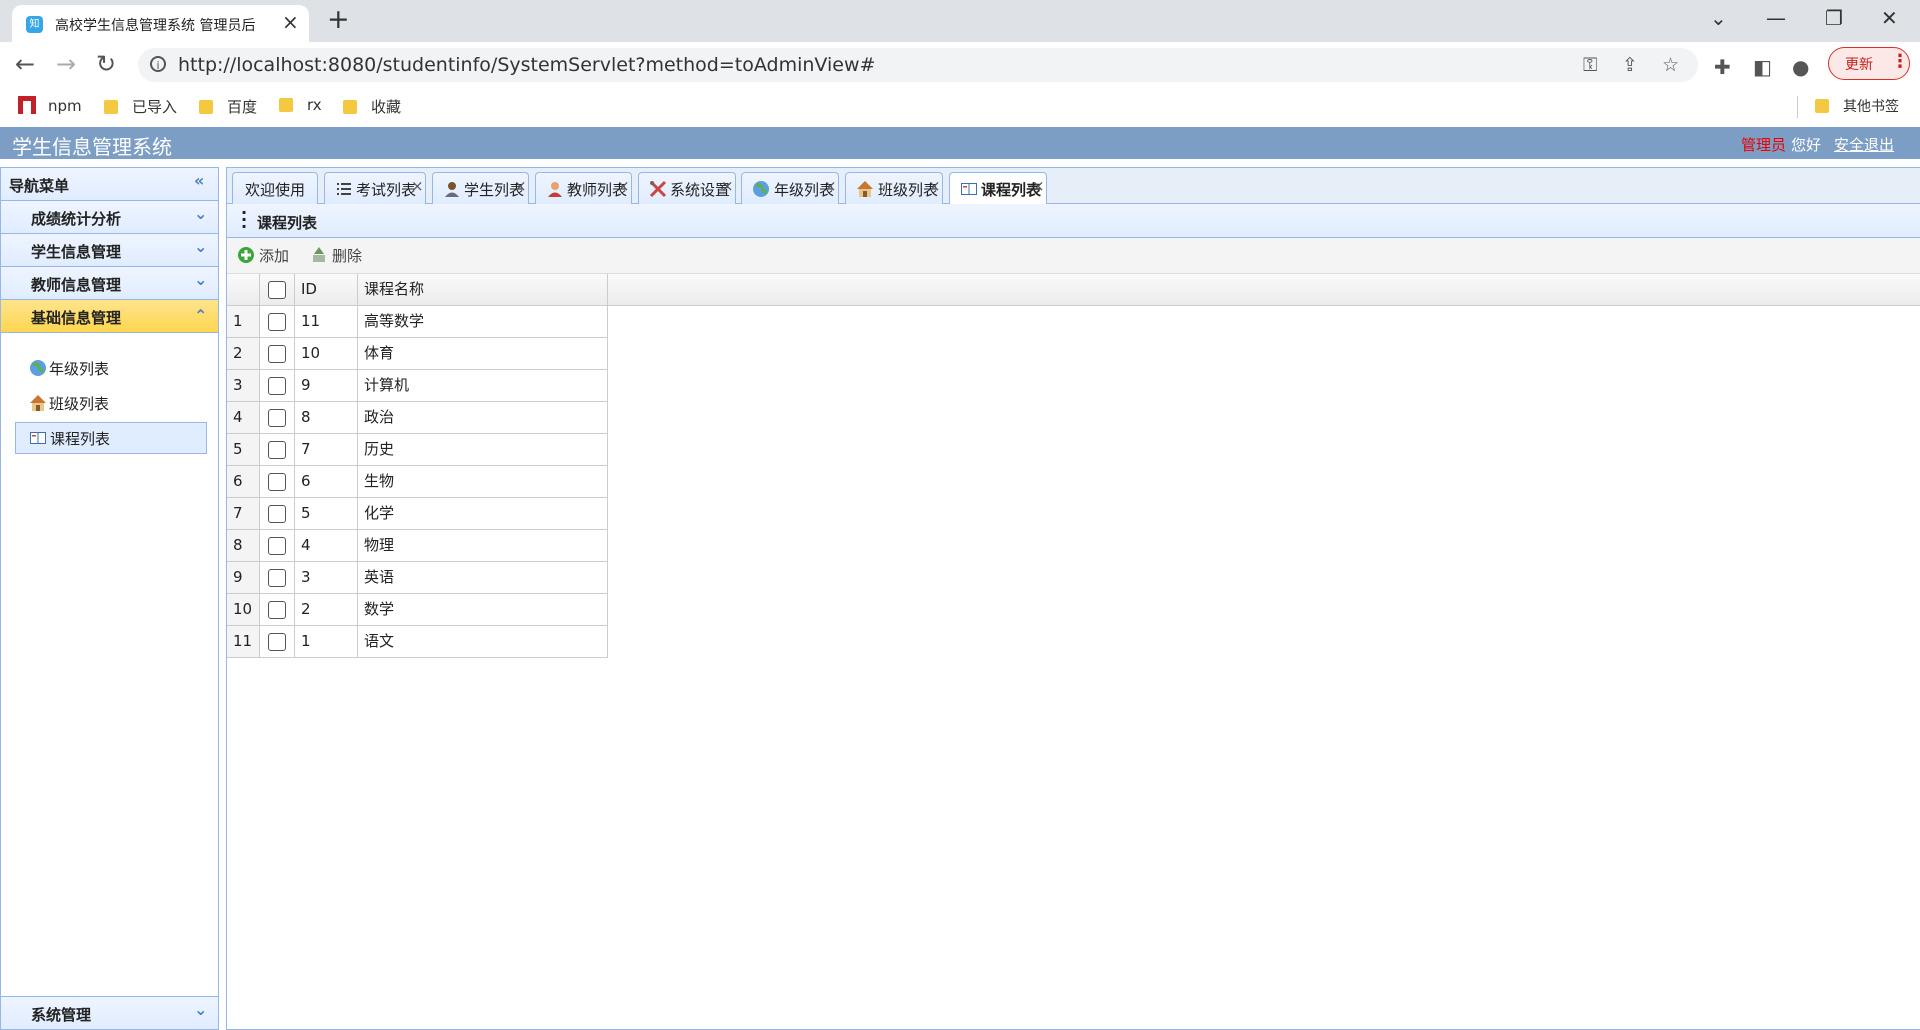  Describe the element at coordinates (583, 188) in the screenshot. I see `tab-teacher-list: 教师列表 ×` at that location.